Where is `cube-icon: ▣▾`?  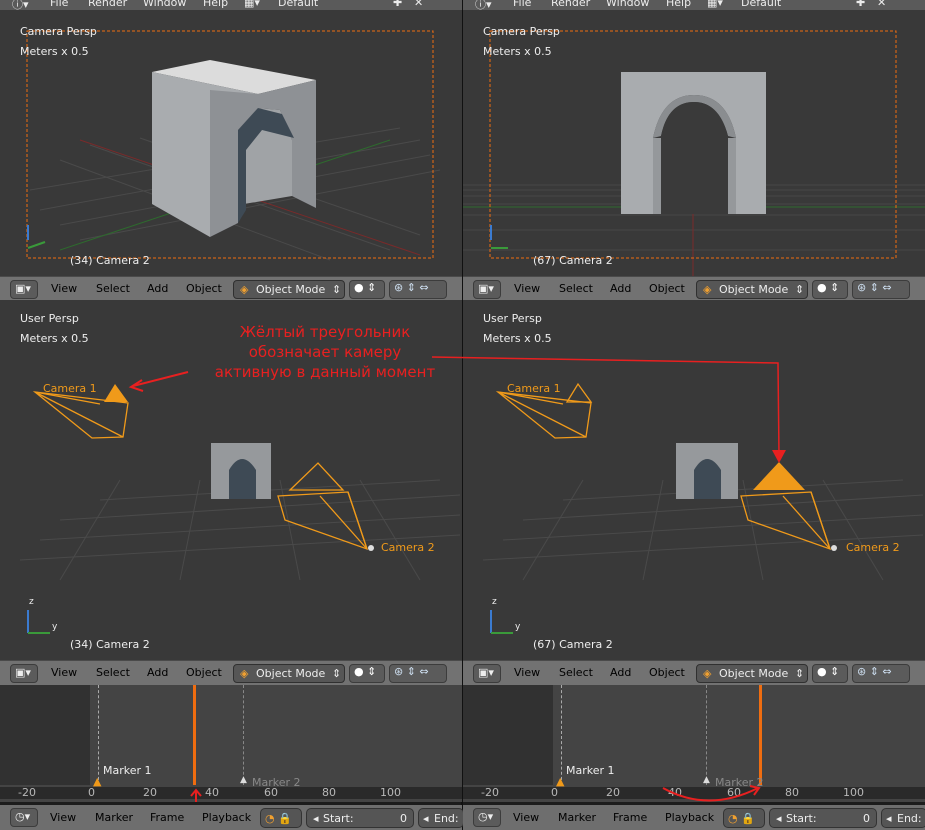
cube-icon: ▣▾ is located at coordinates (23, 672).